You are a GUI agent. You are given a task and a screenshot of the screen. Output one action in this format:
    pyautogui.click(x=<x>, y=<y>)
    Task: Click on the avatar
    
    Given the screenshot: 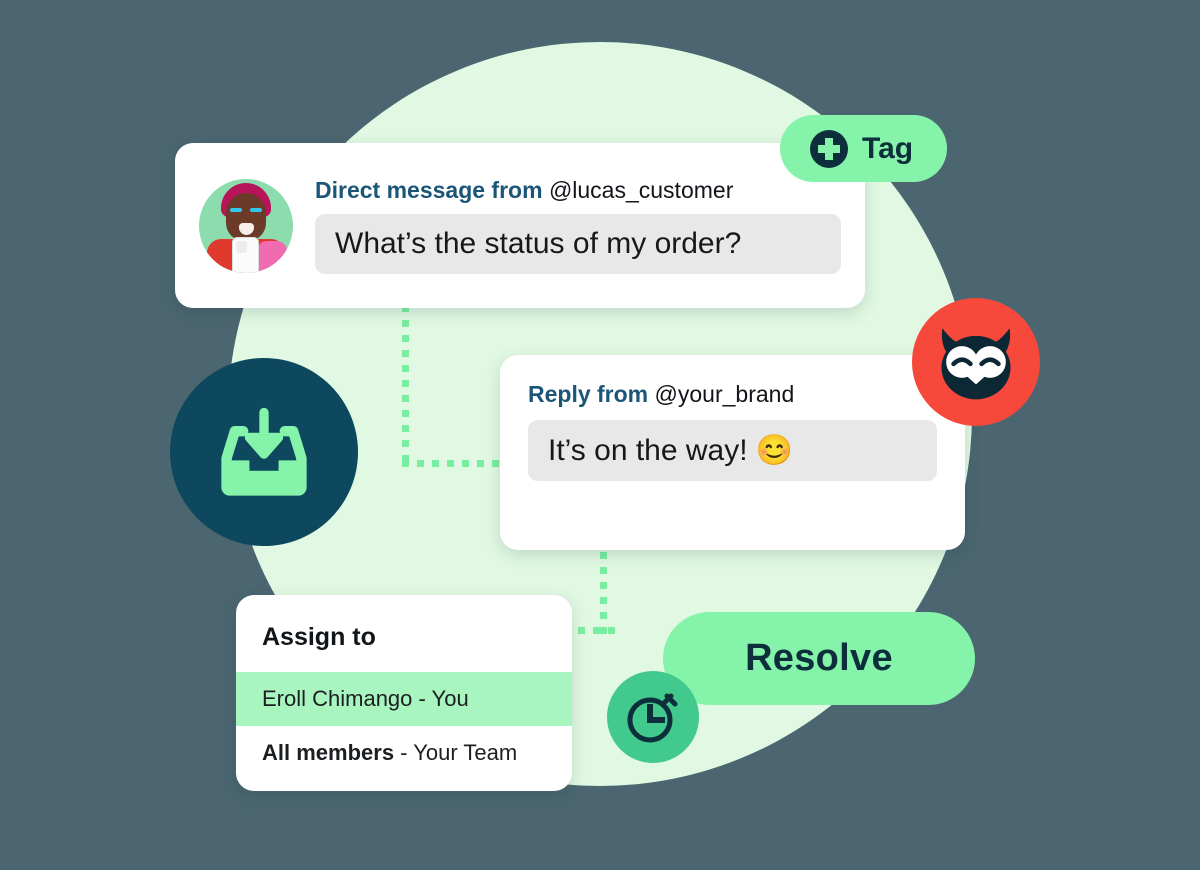 What is the action you would take?
    pyautogui.click(x=246, y=225)
    